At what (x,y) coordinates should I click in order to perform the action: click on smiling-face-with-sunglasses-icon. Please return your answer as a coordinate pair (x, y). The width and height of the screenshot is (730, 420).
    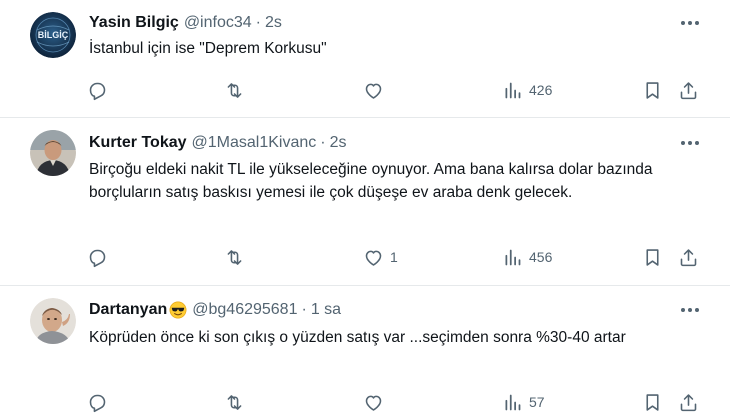
    Looking at the image, I should click on (178, 310).